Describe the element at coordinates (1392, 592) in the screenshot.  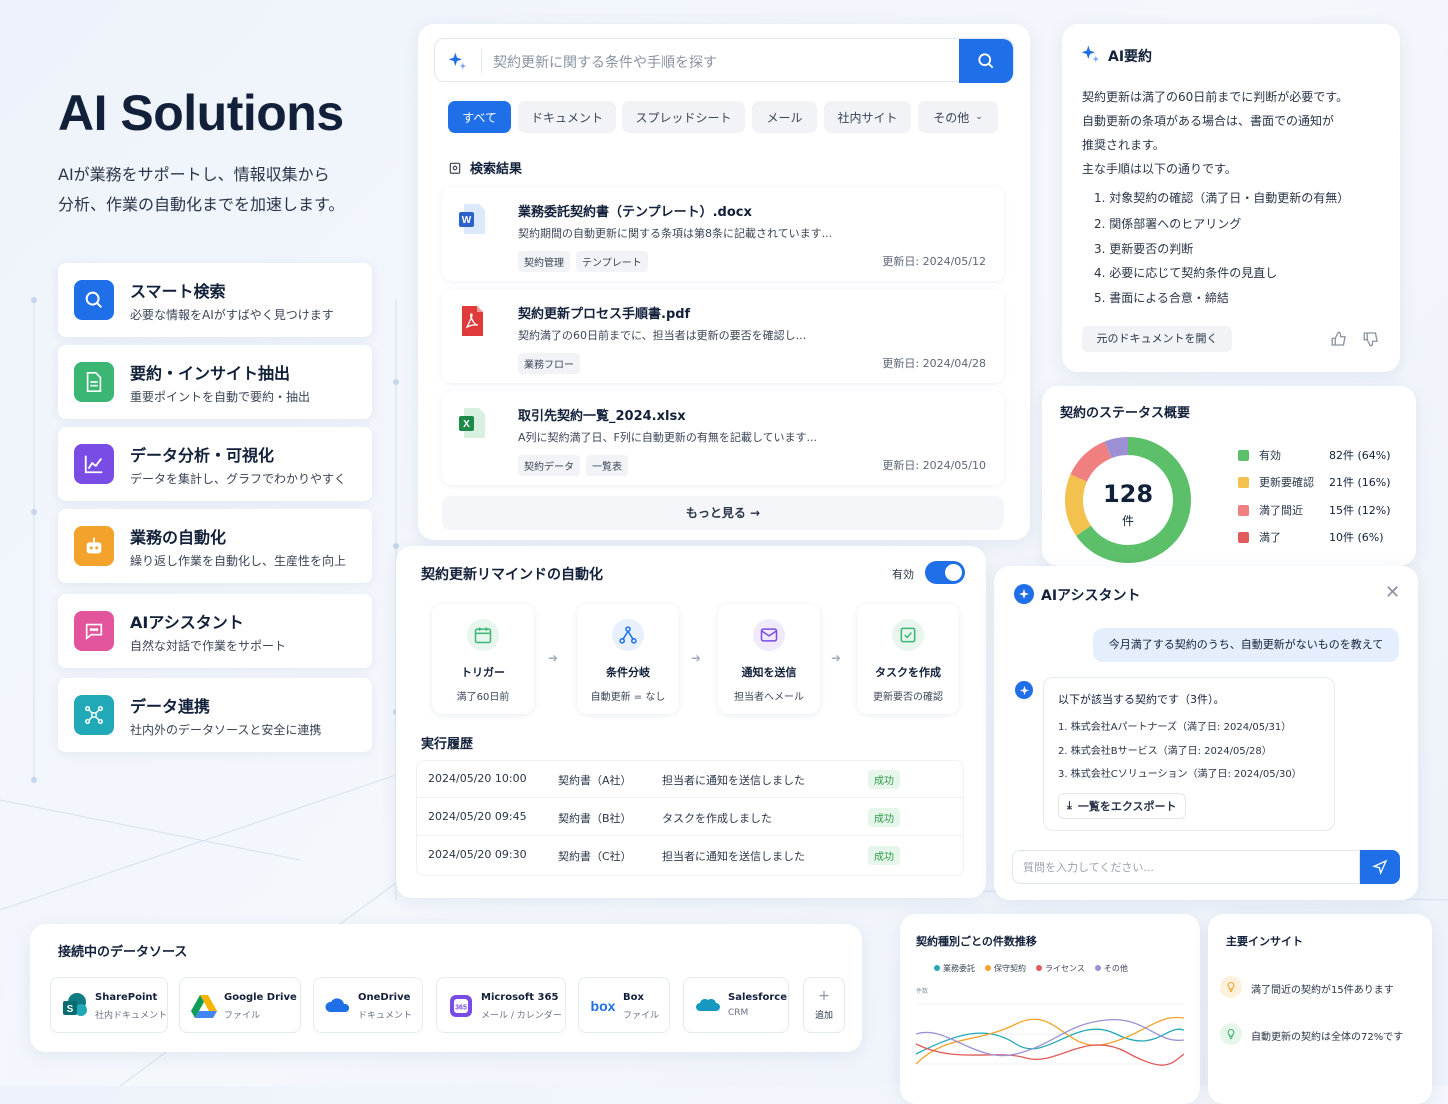
I see `close-icon: ✕` at that location.